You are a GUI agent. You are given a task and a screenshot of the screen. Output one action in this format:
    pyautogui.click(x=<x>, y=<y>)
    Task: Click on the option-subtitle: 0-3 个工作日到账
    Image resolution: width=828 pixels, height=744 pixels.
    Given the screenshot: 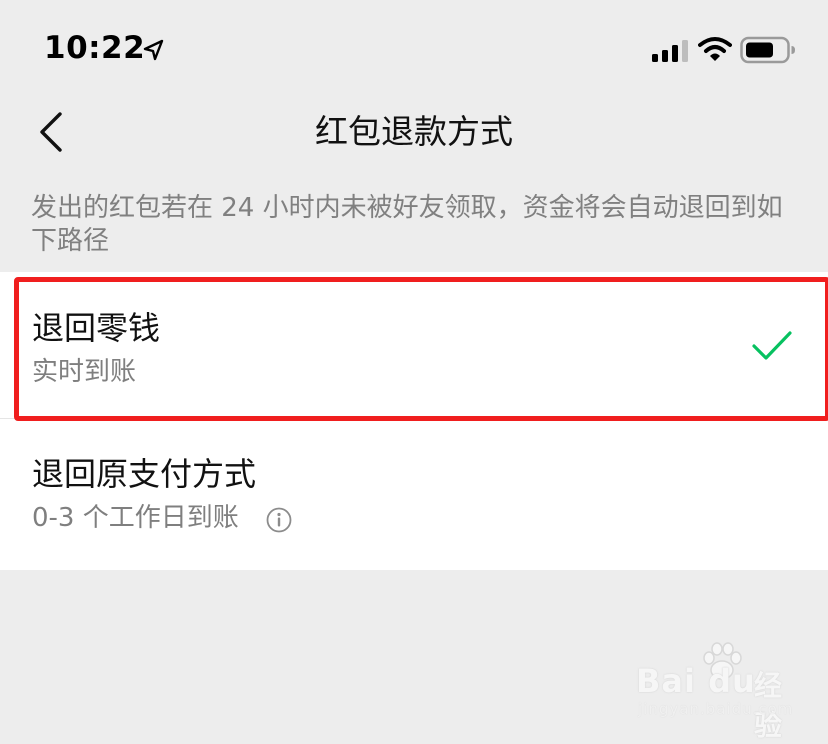 What is the action you would take?
    pyautogui.click(x=135, y=518)
    